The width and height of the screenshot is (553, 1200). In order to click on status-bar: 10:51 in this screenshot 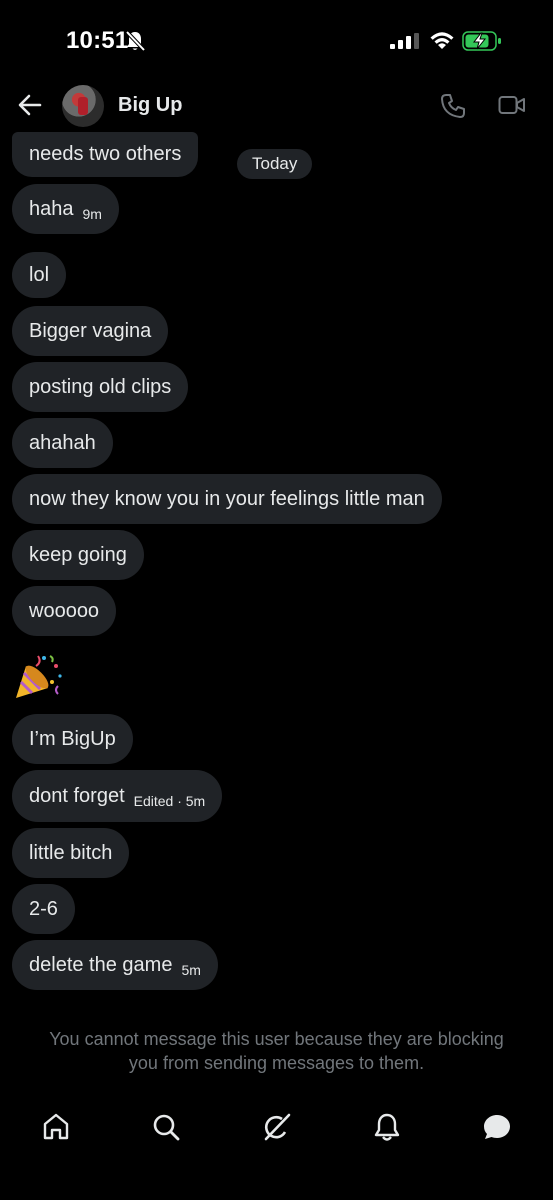, I will do `click(276, 40)`.